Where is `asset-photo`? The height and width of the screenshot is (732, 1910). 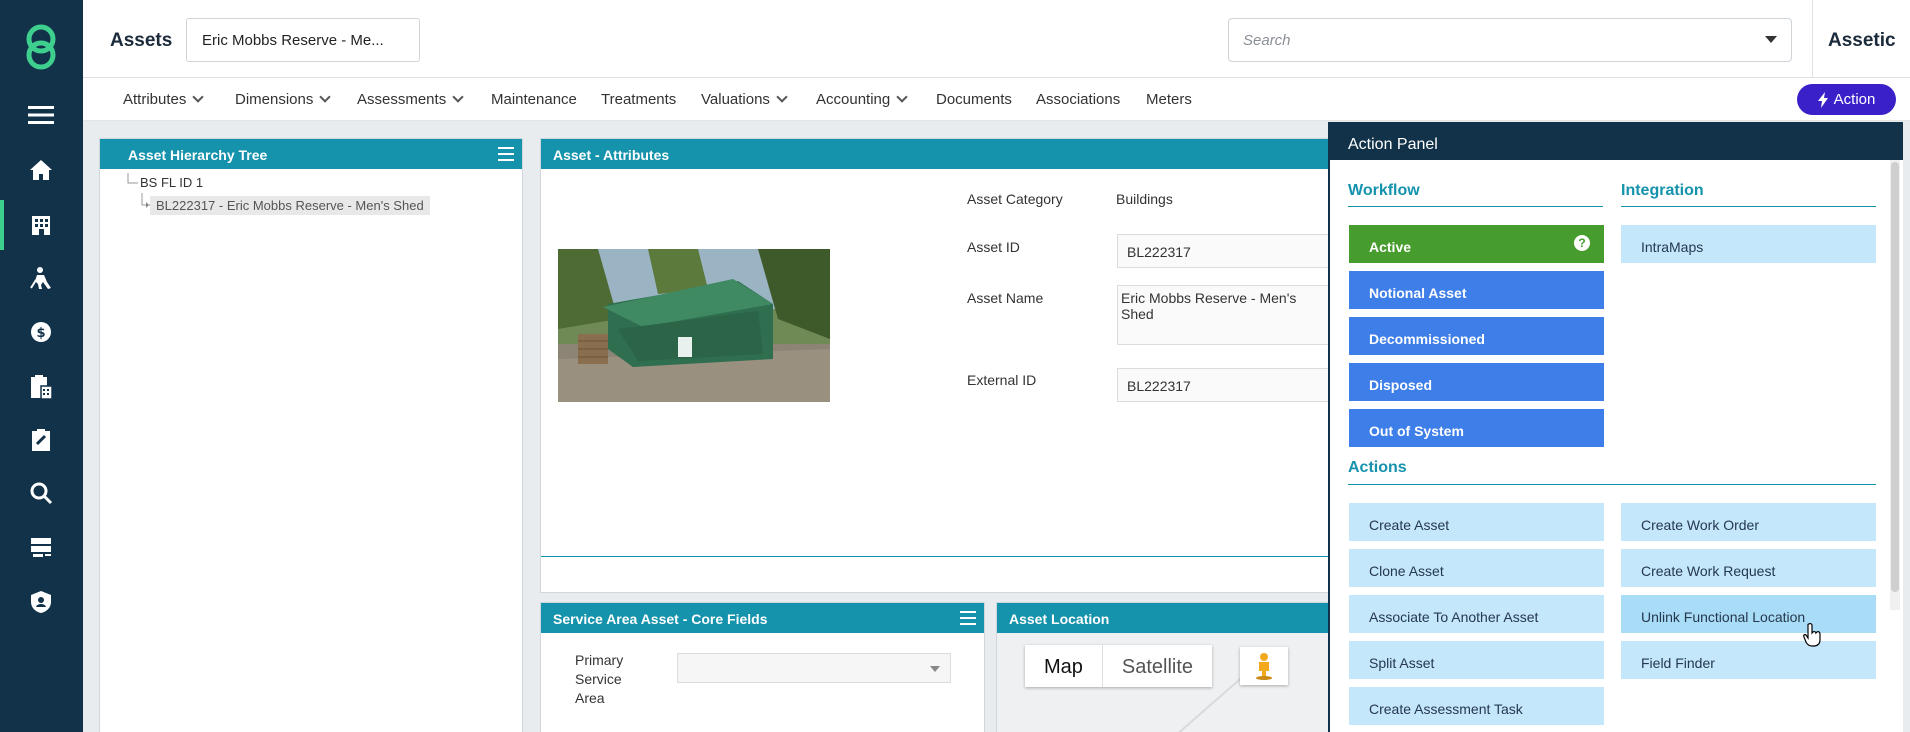
asset-photo is located at coordinates (694, 325).